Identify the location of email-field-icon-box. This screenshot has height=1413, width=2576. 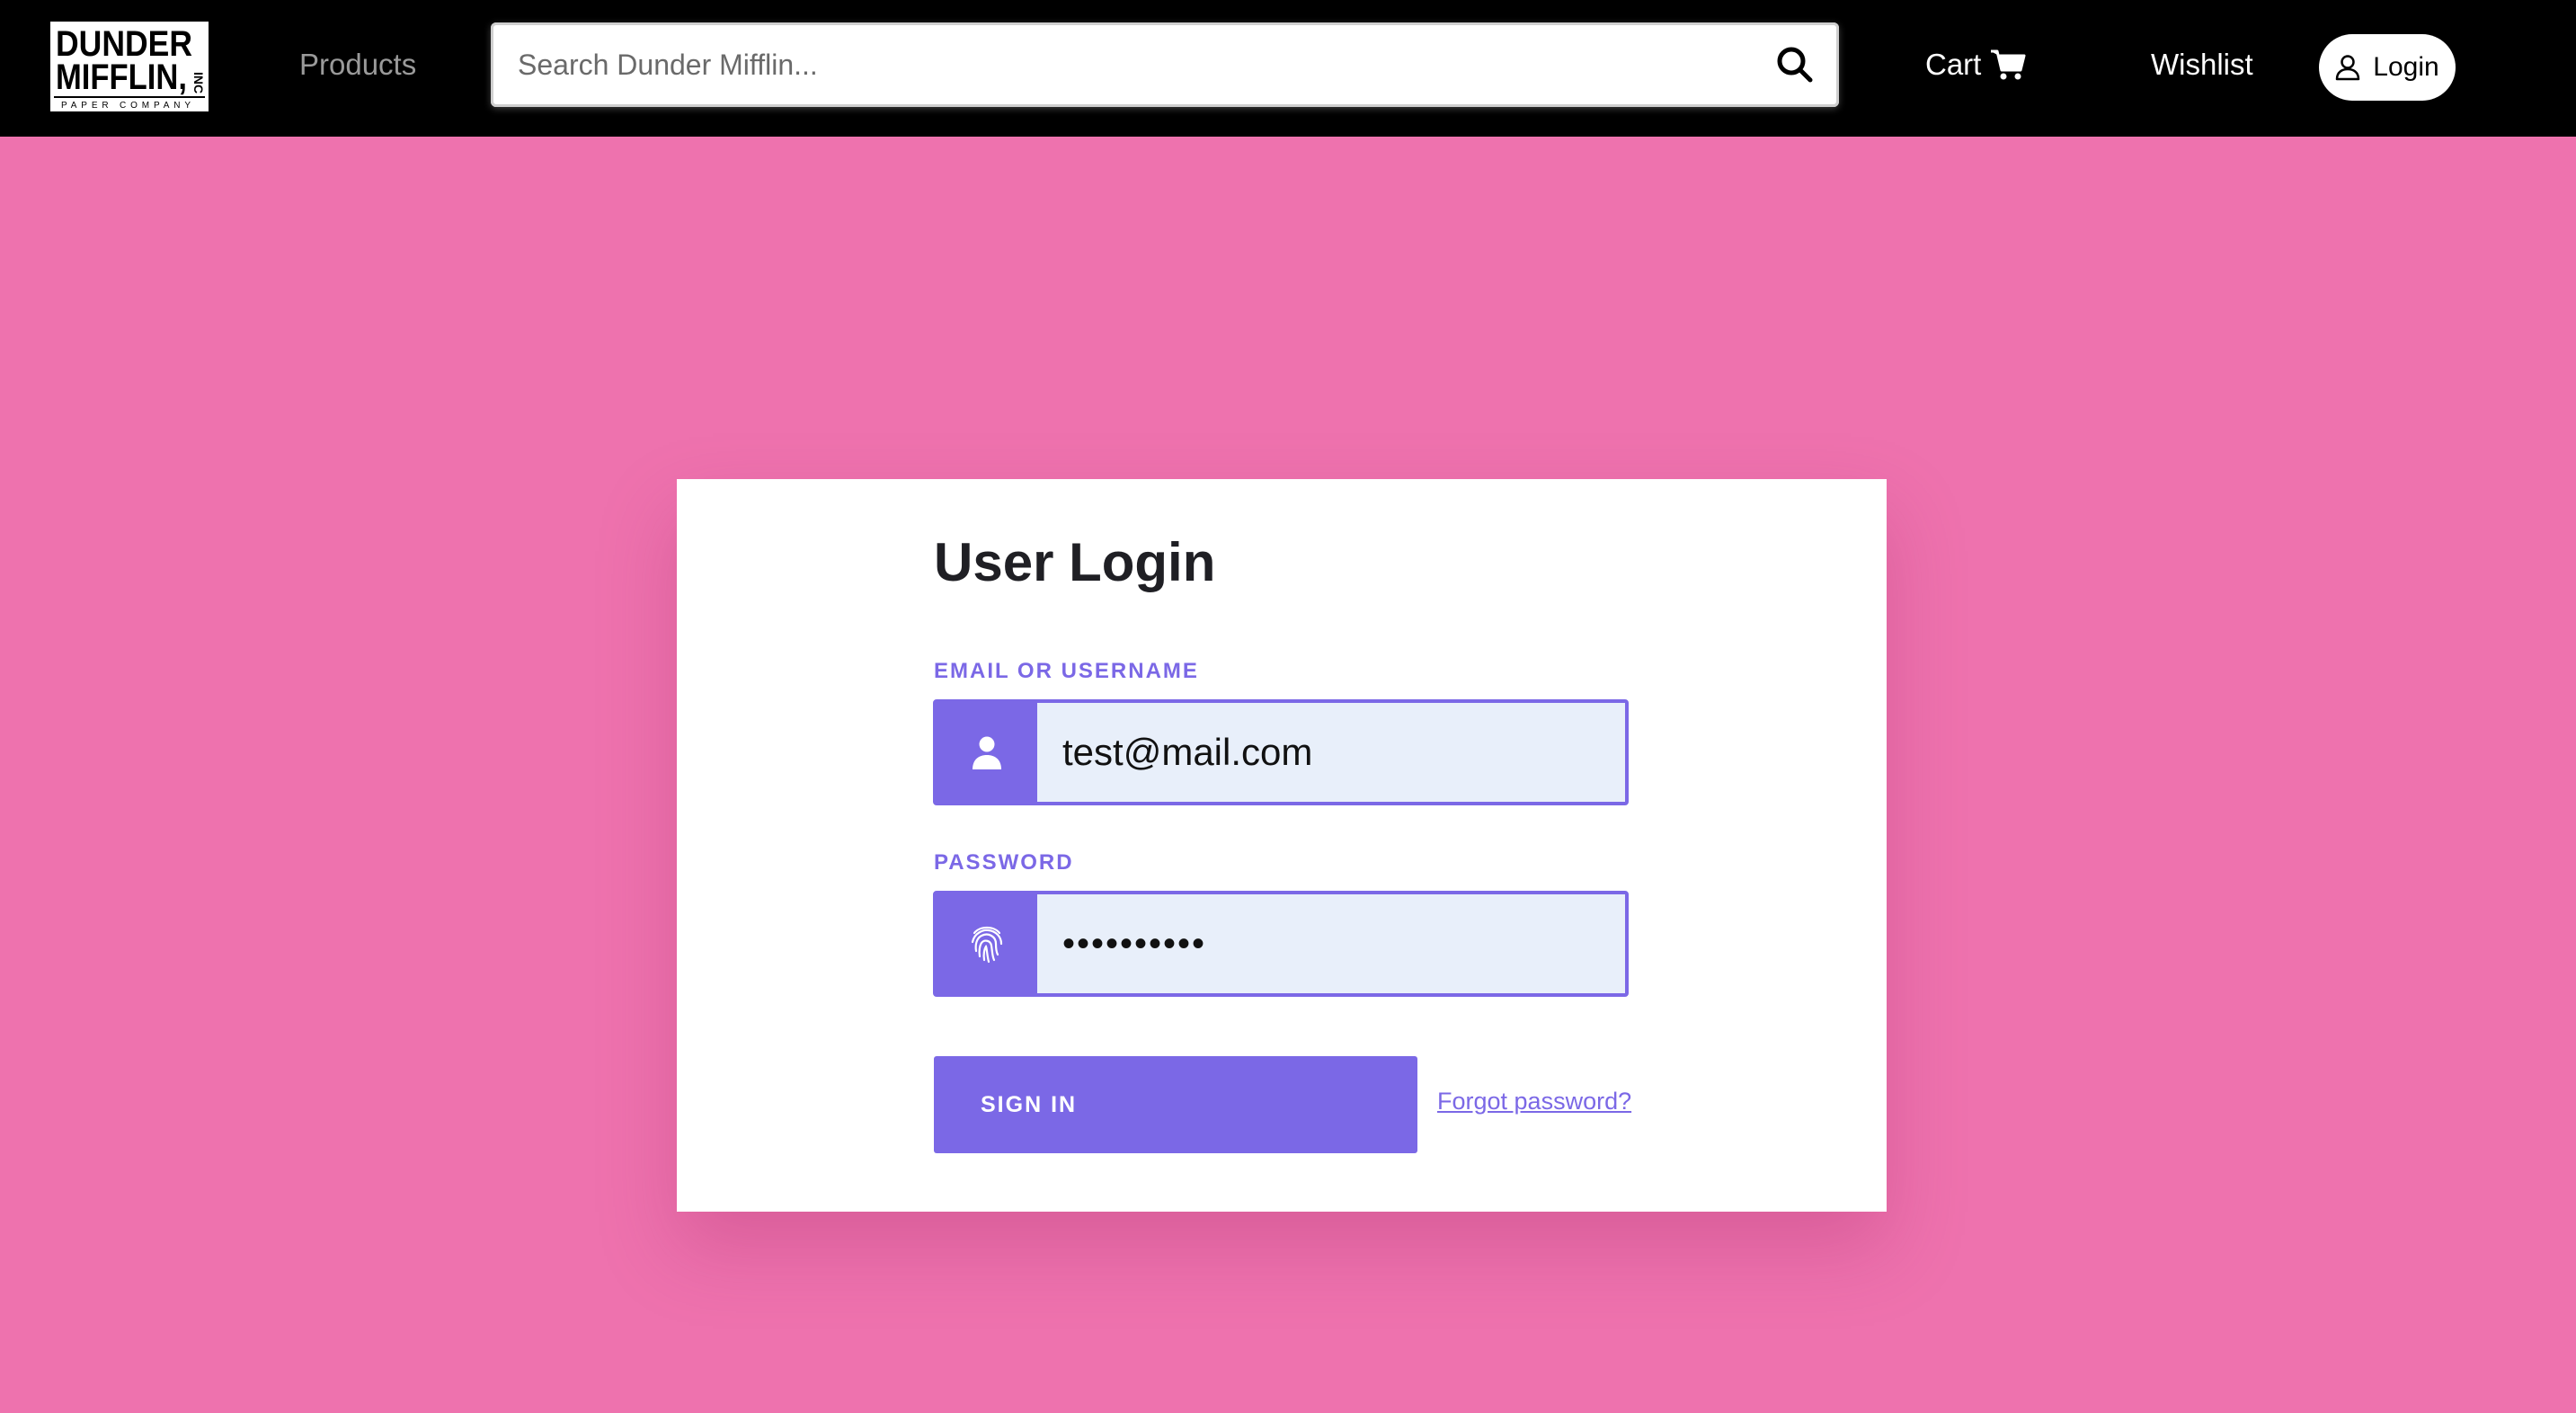
(987, 752).